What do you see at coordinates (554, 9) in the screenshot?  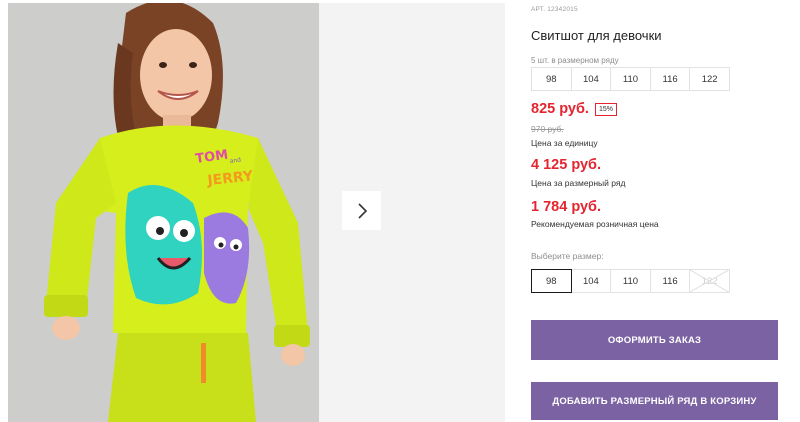 I see `product-sku: АРТ. 12342015` at bounding box center [554, 9].